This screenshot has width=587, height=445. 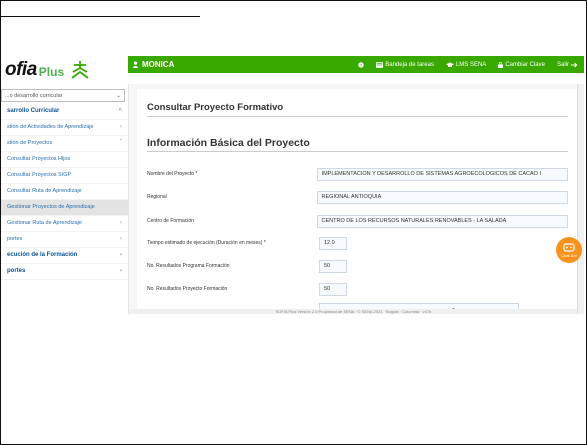 I want to click on sidebar-item-label: Consultar Ruta de Aprendizaje, so click(x=44, y=191).